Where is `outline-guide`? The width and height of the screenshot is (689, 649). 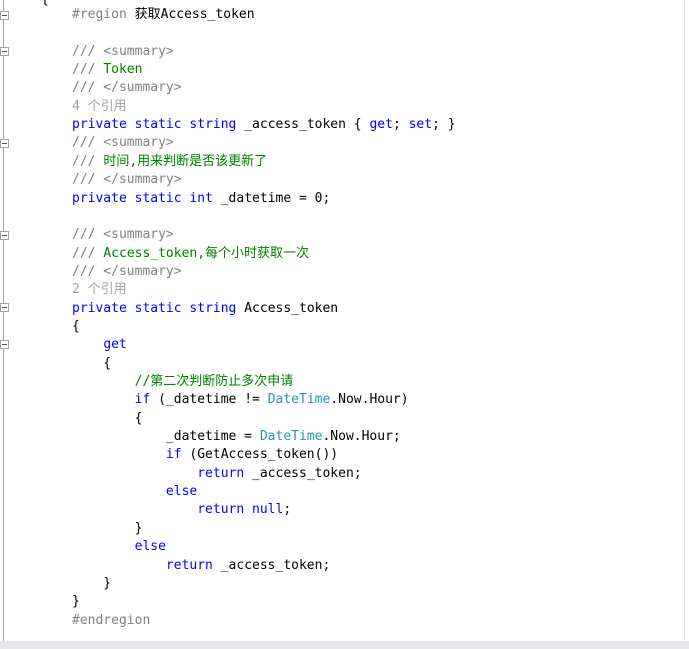 outline-guide is located at coordinates (3, 320).